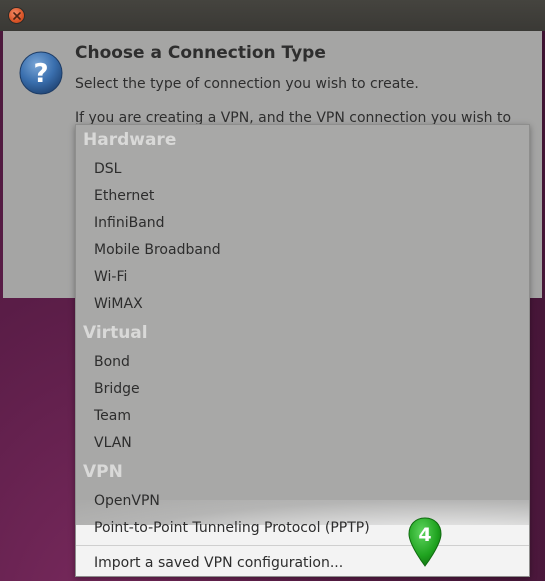  I want to click on menu-item-dsl: DSL, so click(107, 169).